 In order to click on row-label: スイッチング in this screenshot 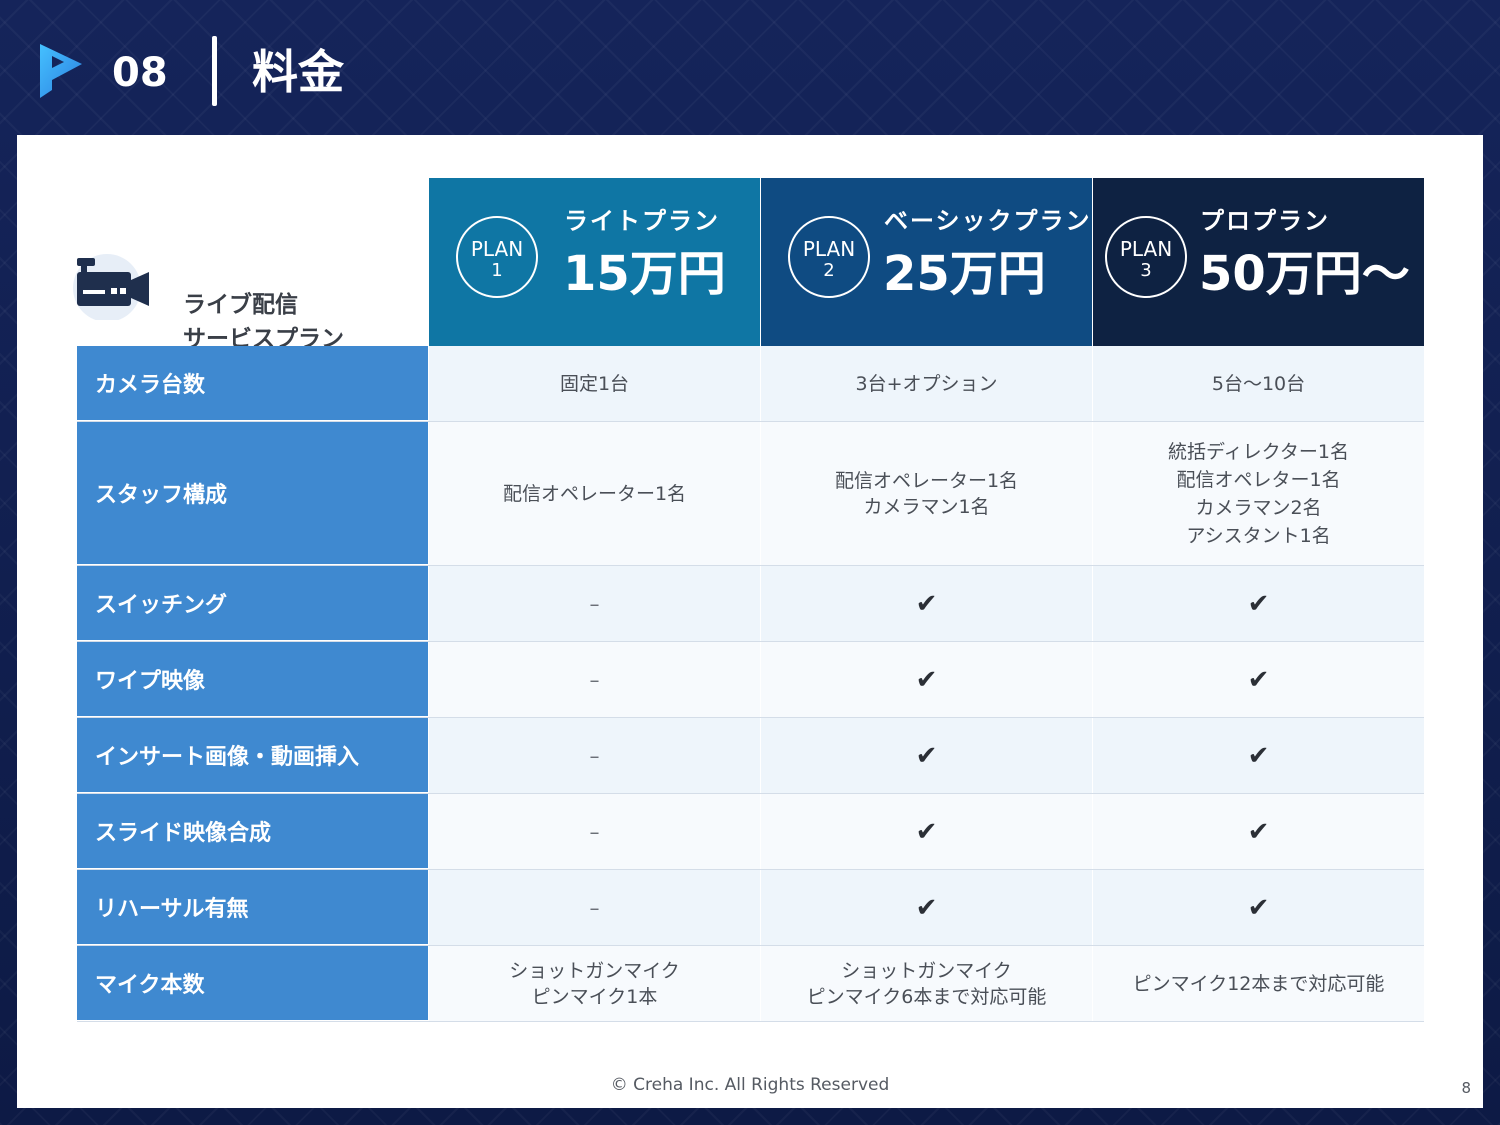, I will do `click(252, 603)`.